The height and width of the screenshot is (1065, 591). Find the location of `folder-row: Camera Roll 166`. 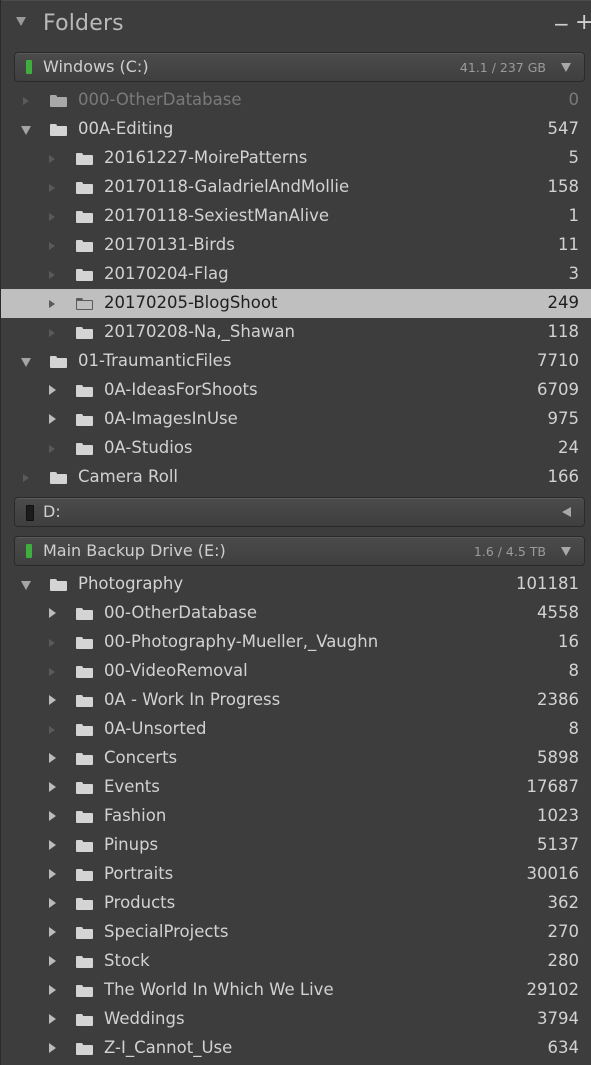

folder-row: Camera Roll 166 is located at coordinates (296, 477).